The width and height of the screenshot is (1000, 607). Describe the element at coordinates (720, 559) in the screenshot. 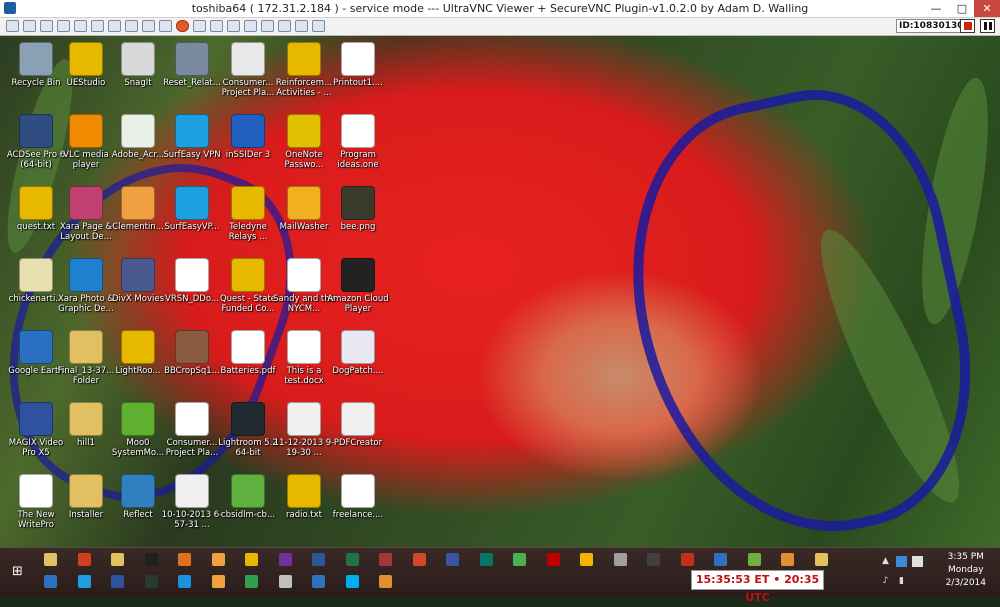

I see `app6-icon` at that location.